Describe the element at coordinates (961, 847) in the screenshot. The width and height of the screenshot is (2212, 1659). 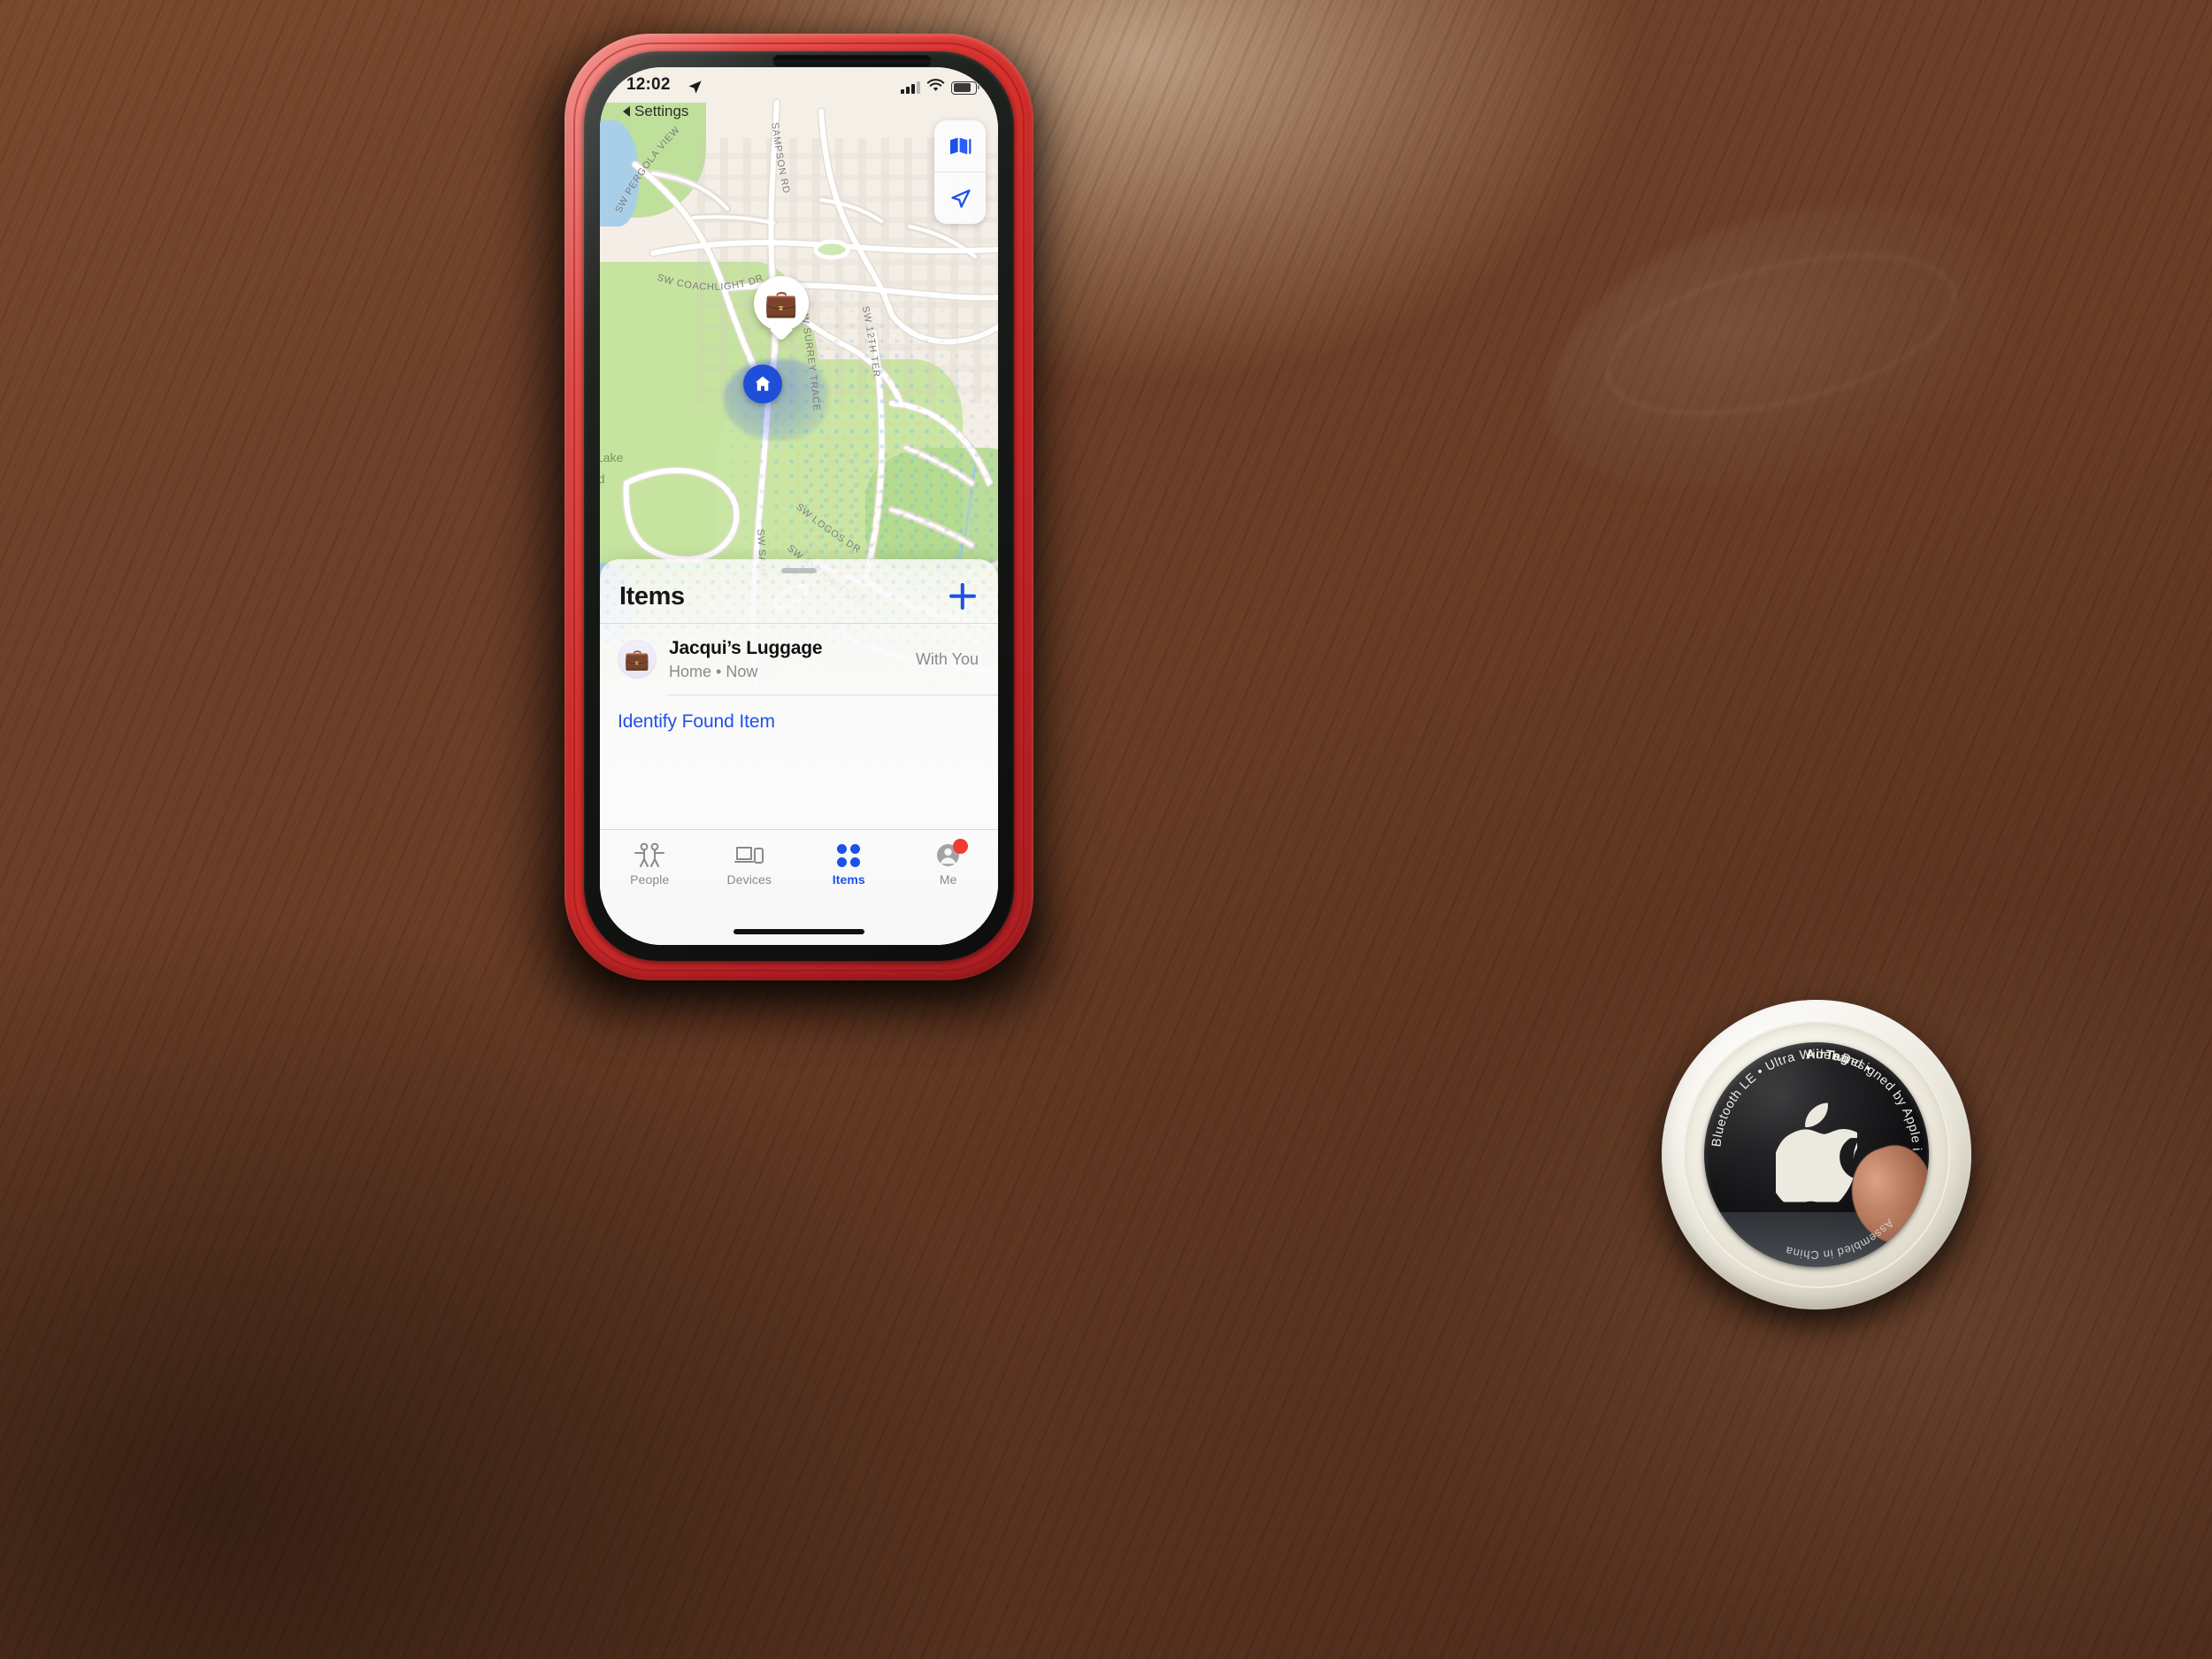
I see `status-badge` at that location.